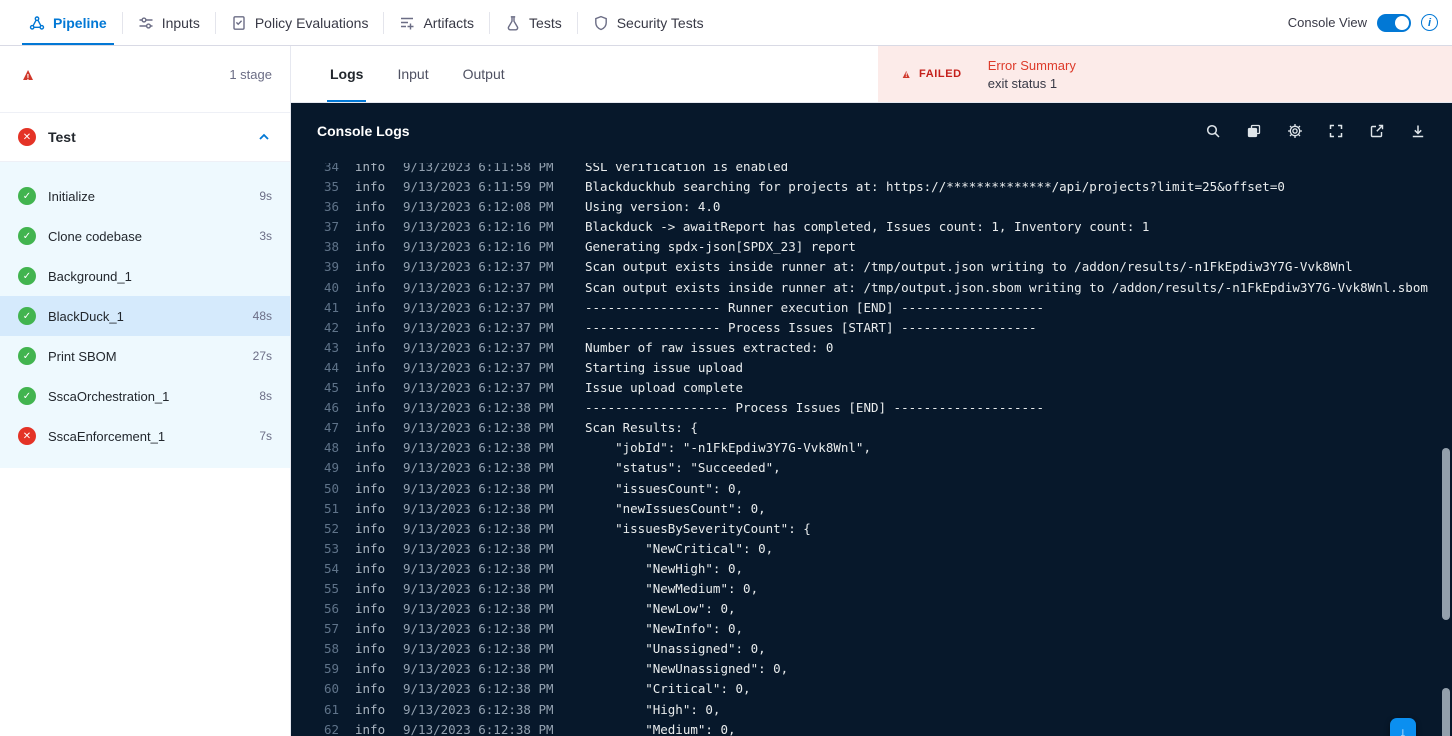 This screenshot has height=736, width=1452. What do you see at coordinates (664, 388) in the screenshot?
I see `log-message: Issue upload complete` at bounding box center [664, 388].